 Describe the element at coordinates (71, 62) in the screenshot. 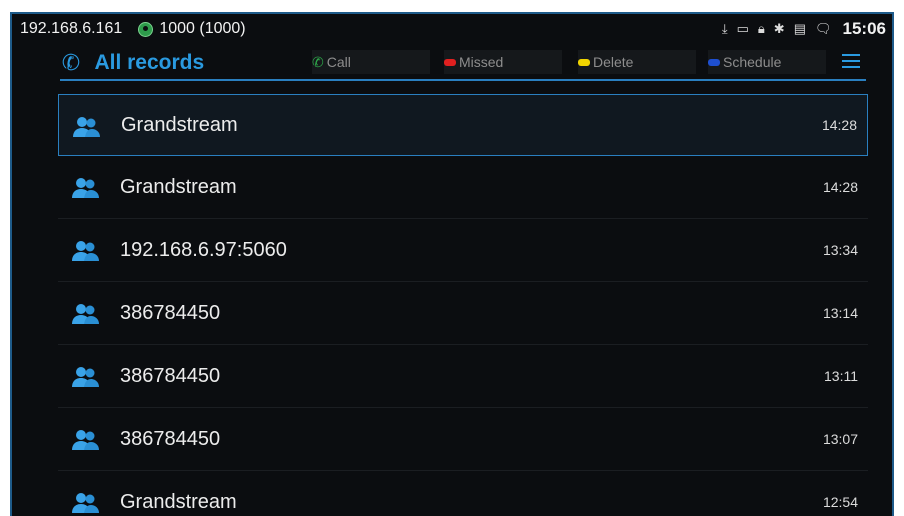

I see `call-history-icon: ✆` at that location.